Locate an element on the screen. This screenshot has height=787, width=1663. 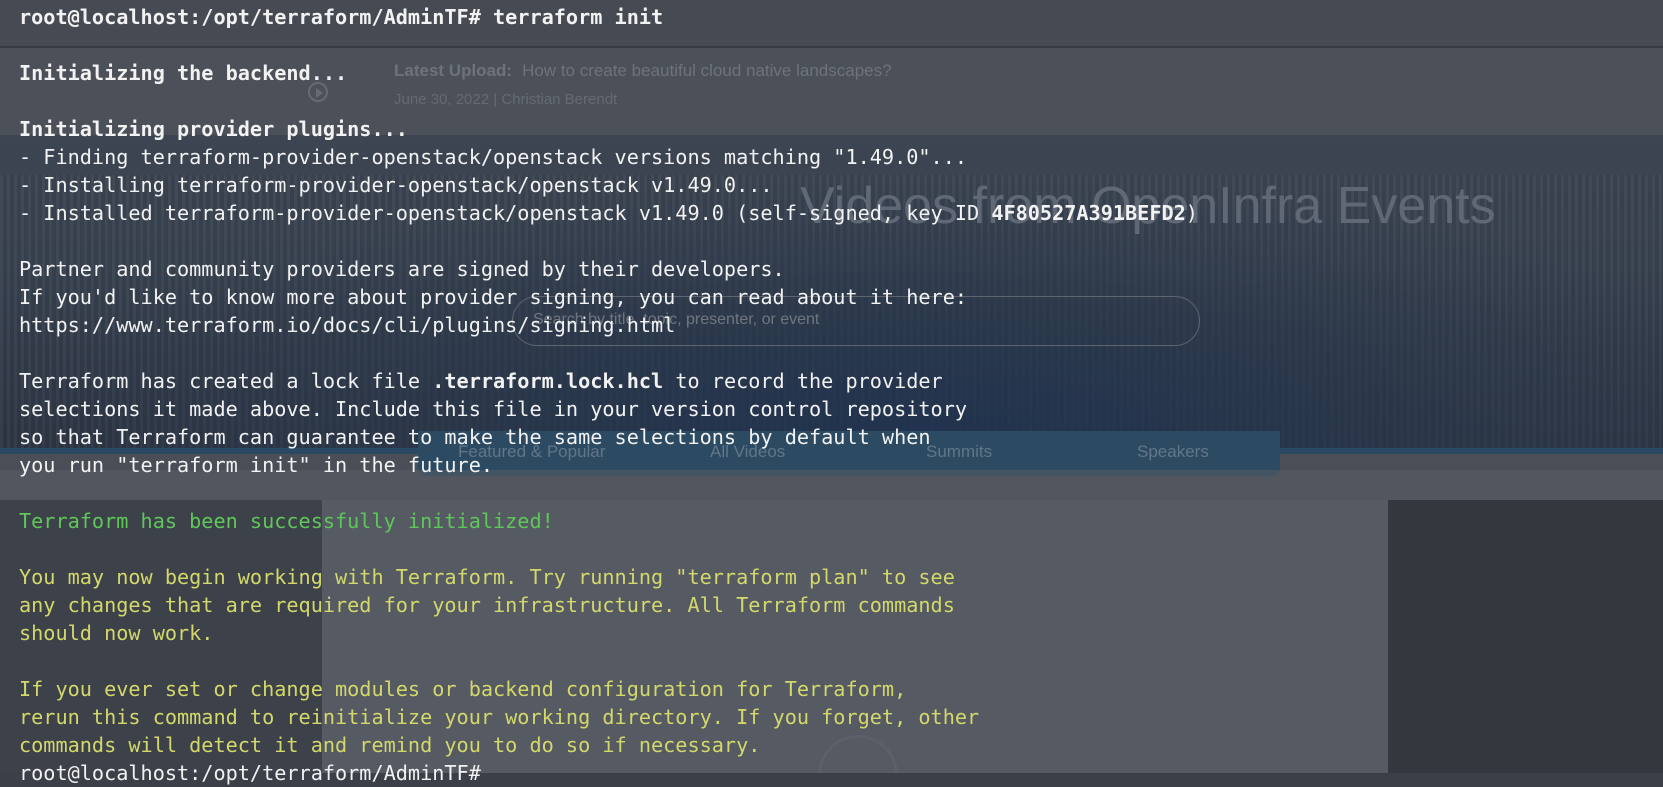
terminal-text: Terraform has created a lock file is located at coordinates (226, 381).